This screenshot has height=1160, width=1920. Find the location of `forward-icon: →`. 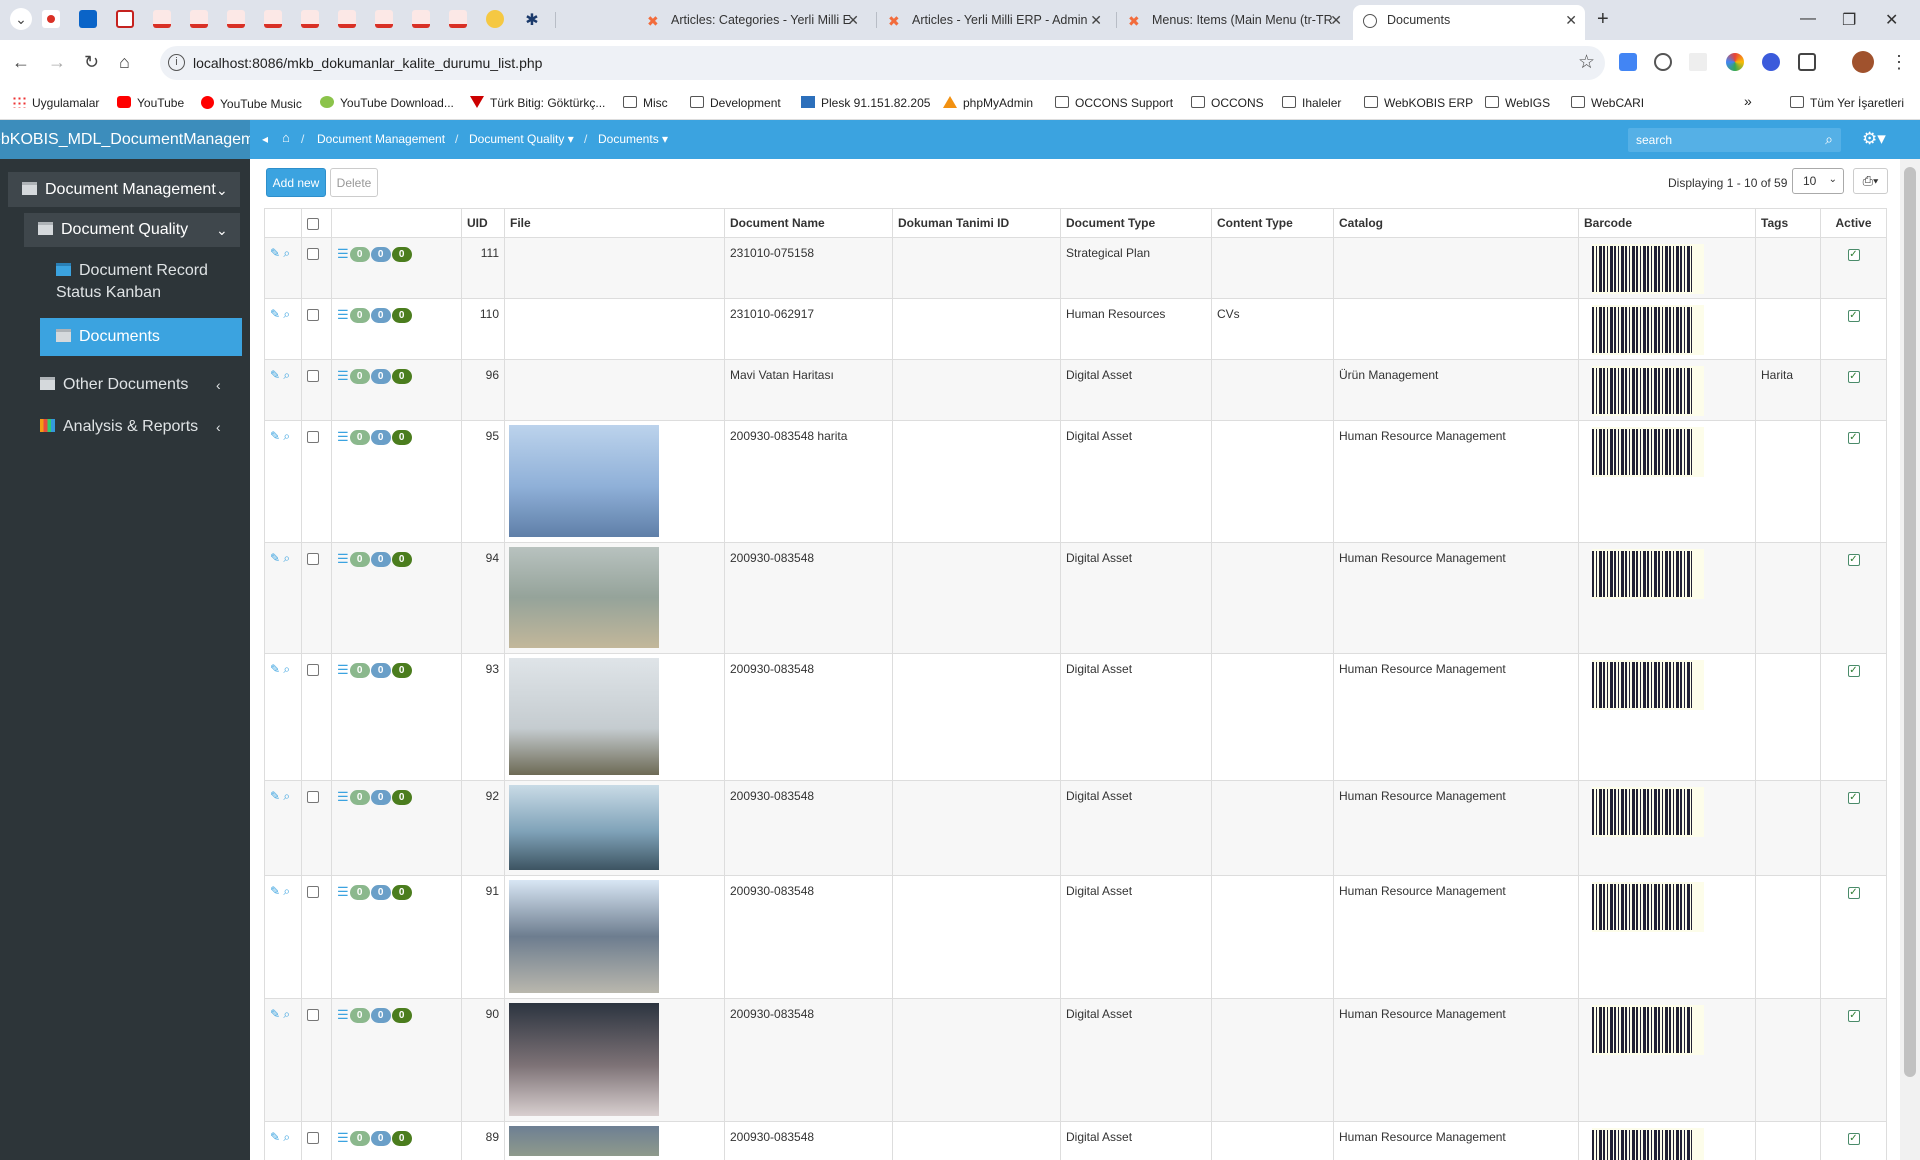

forward-icon: → is located at coordinates (57, 62).